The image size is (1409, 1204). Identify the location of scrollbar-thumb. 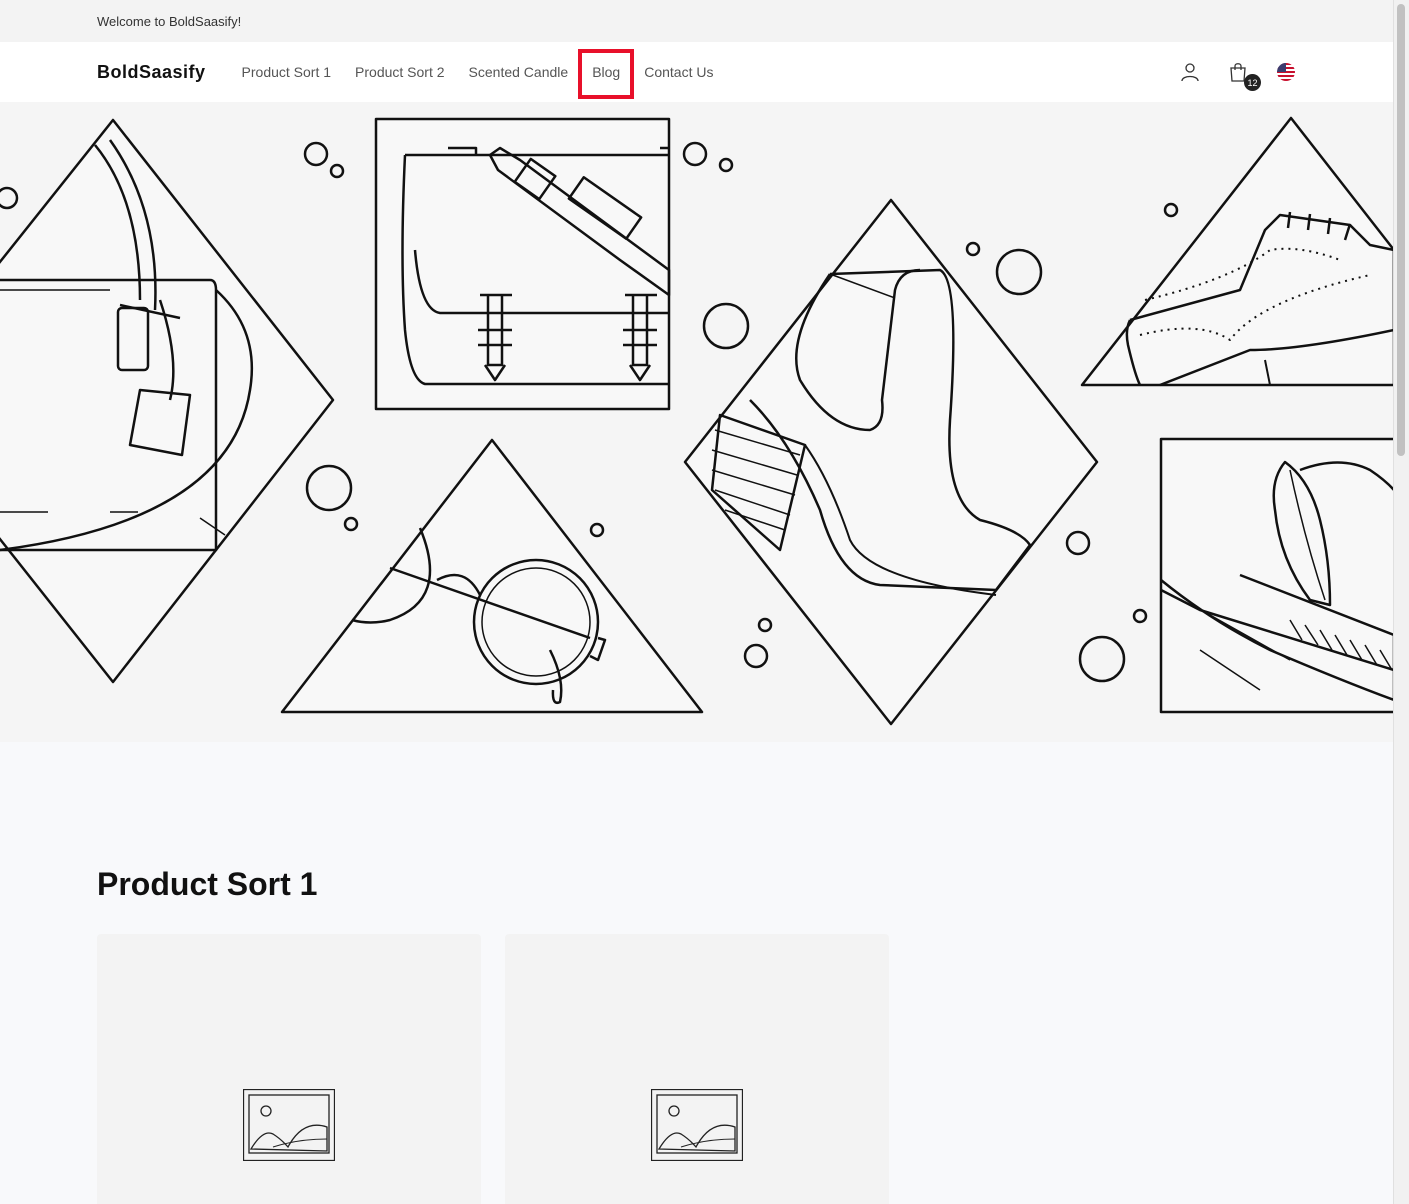
(1401, 230).